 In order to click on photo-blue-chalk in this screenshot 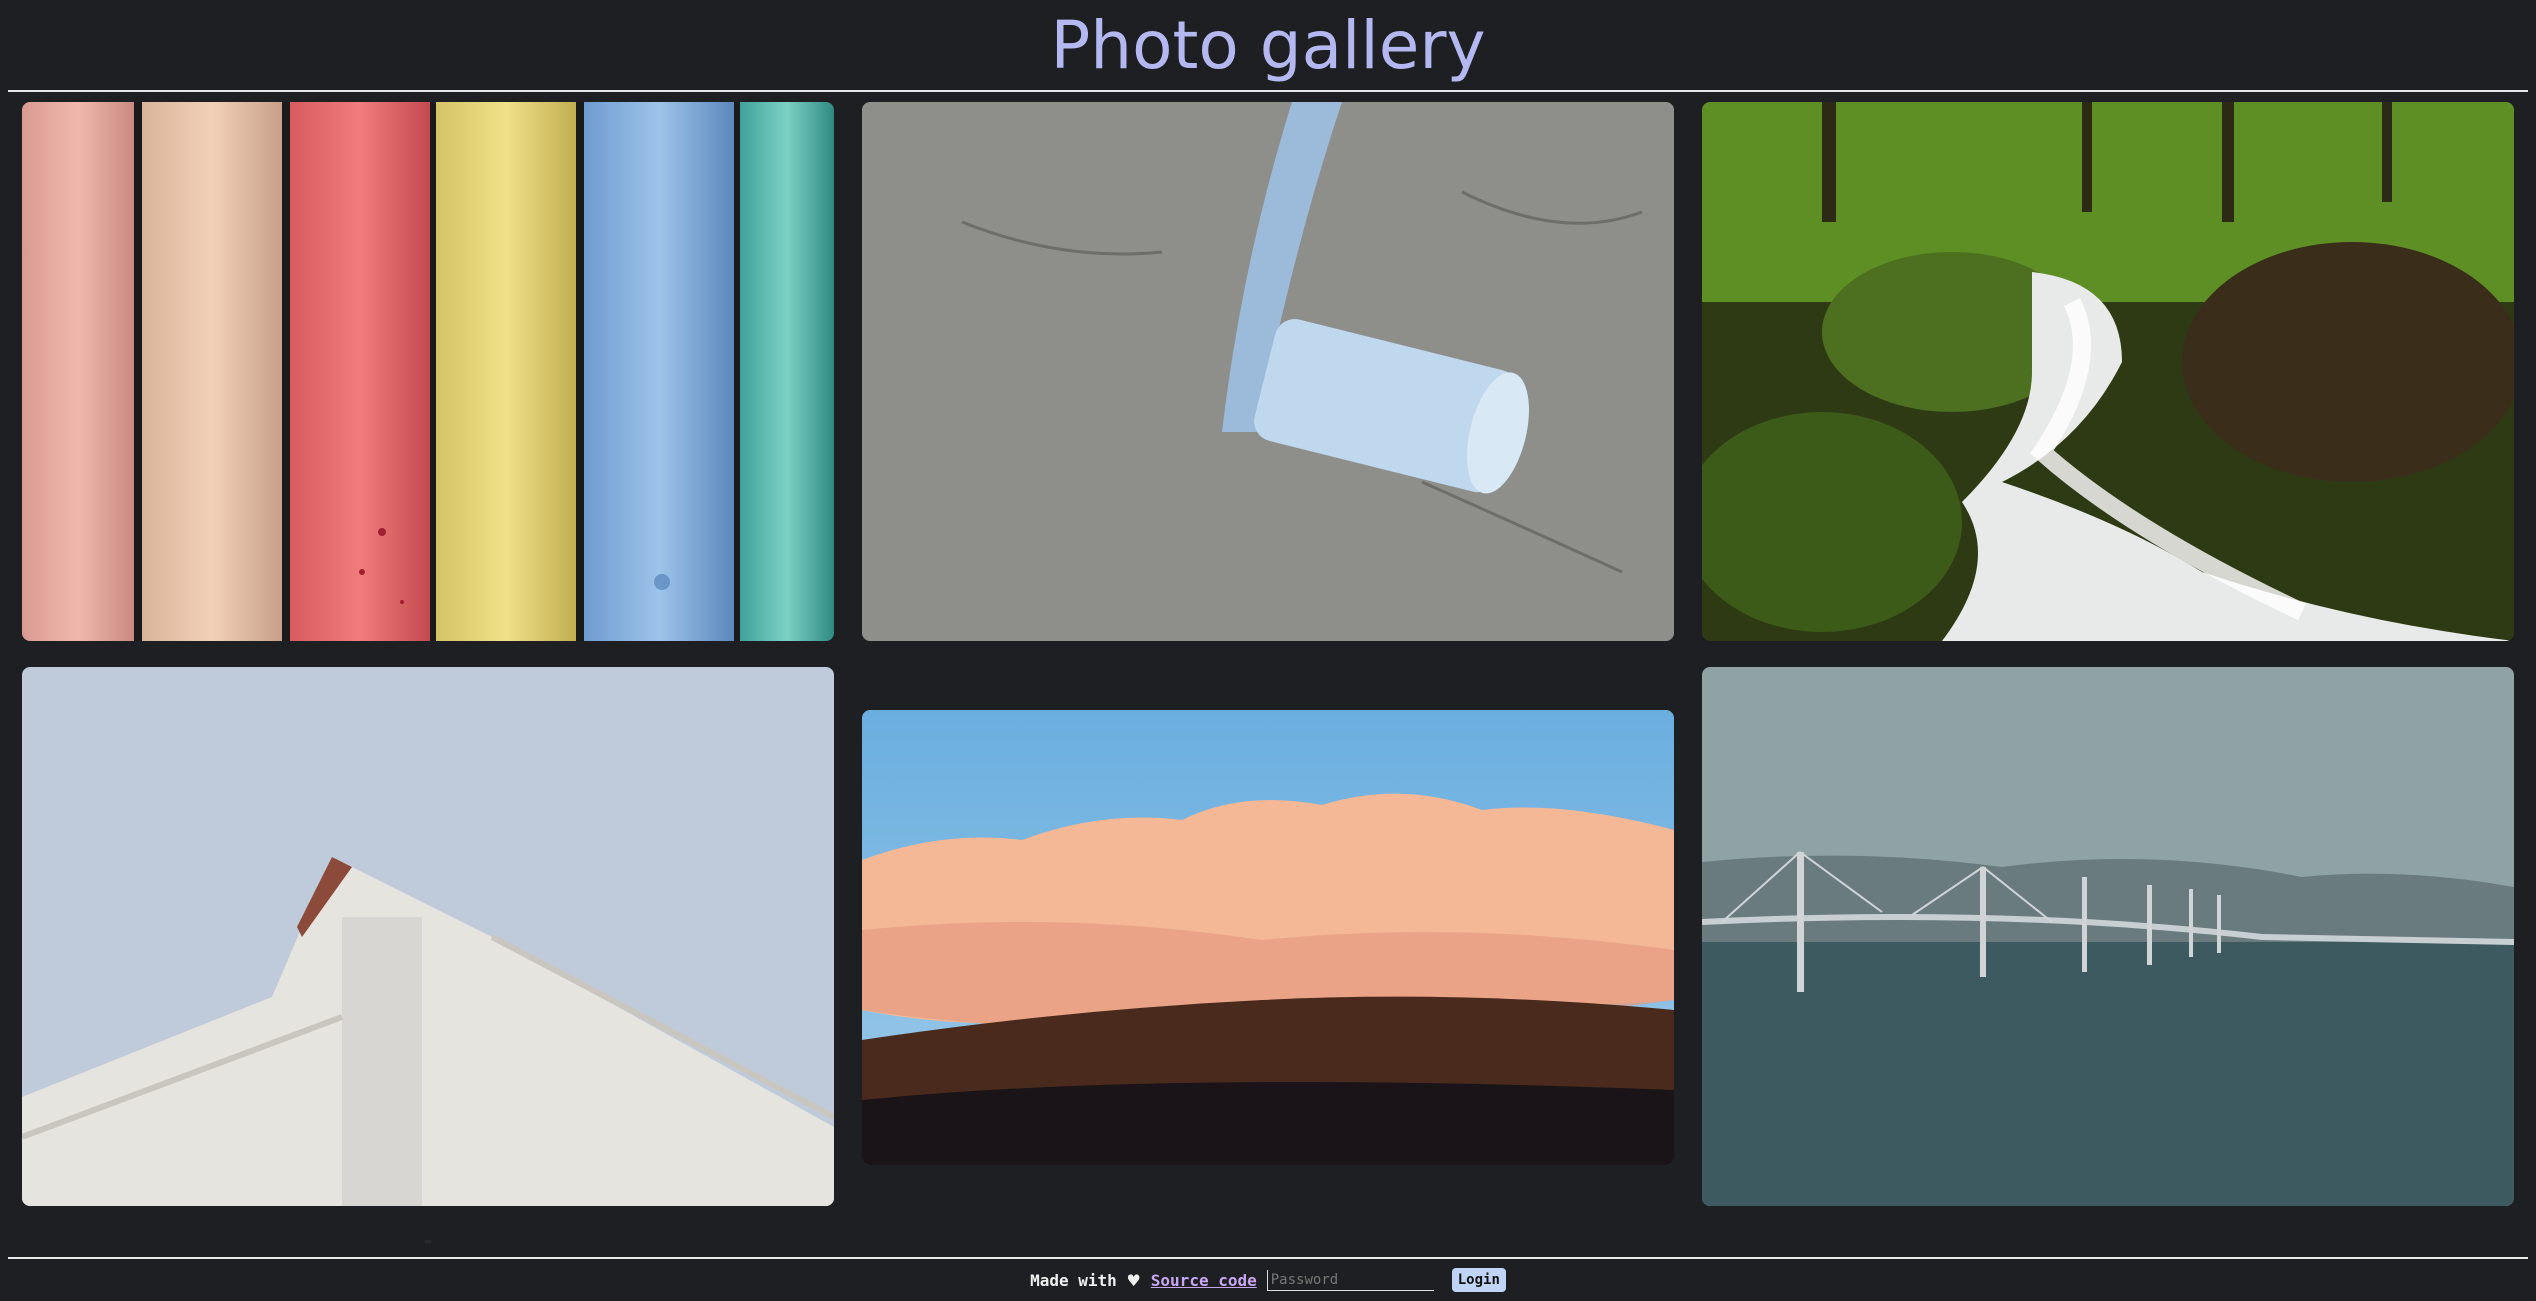, I will do `click(1268, 371)`.